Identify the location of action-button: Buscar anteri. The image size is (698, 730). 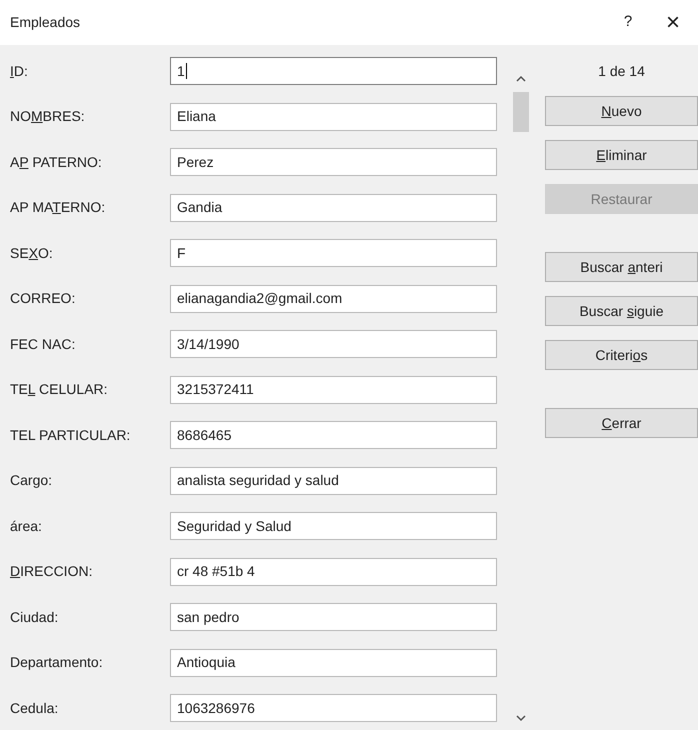
(621, 267).